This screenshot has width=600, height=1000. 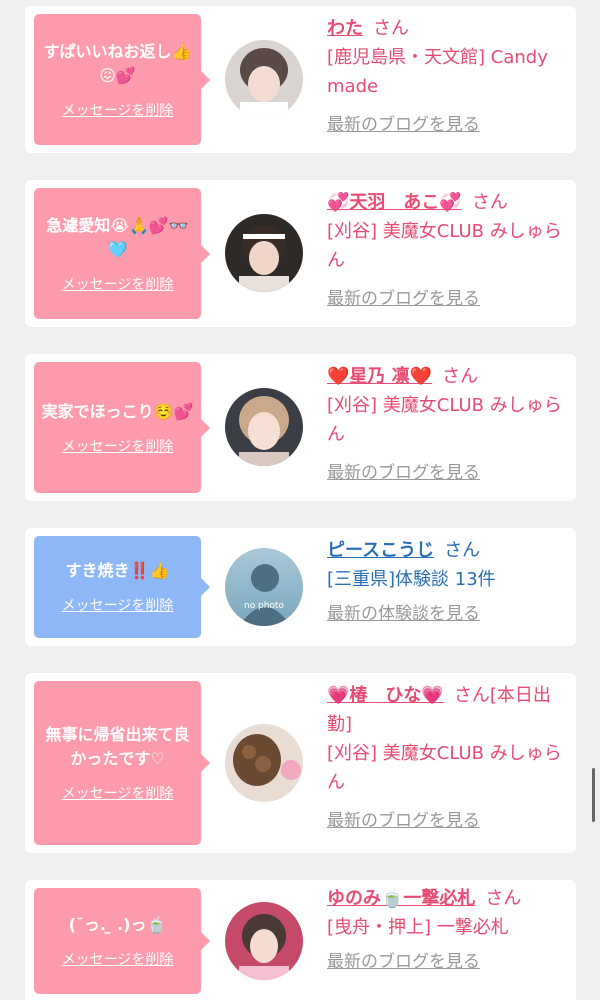 I want to click on scrollbar, so click(x=593, y=795).